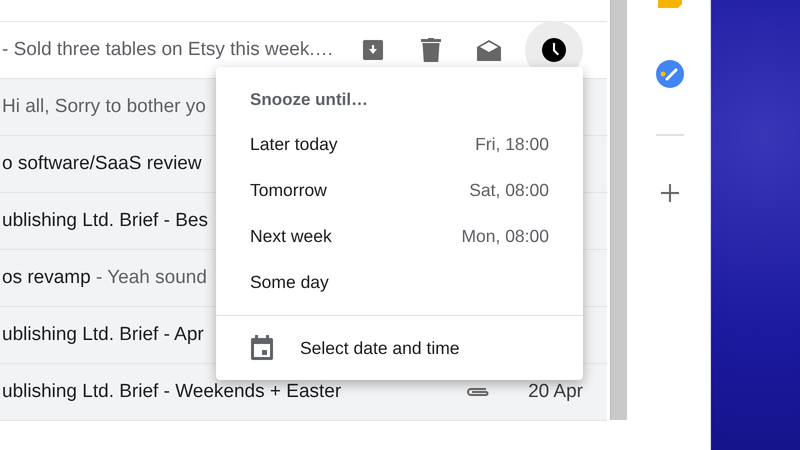 The height and width of the screenshot is (450, 800). What do you see at coordinates (380, 348) in the screenshot?
I see `option-label: Select date and time` at bounding box center [380, 348].